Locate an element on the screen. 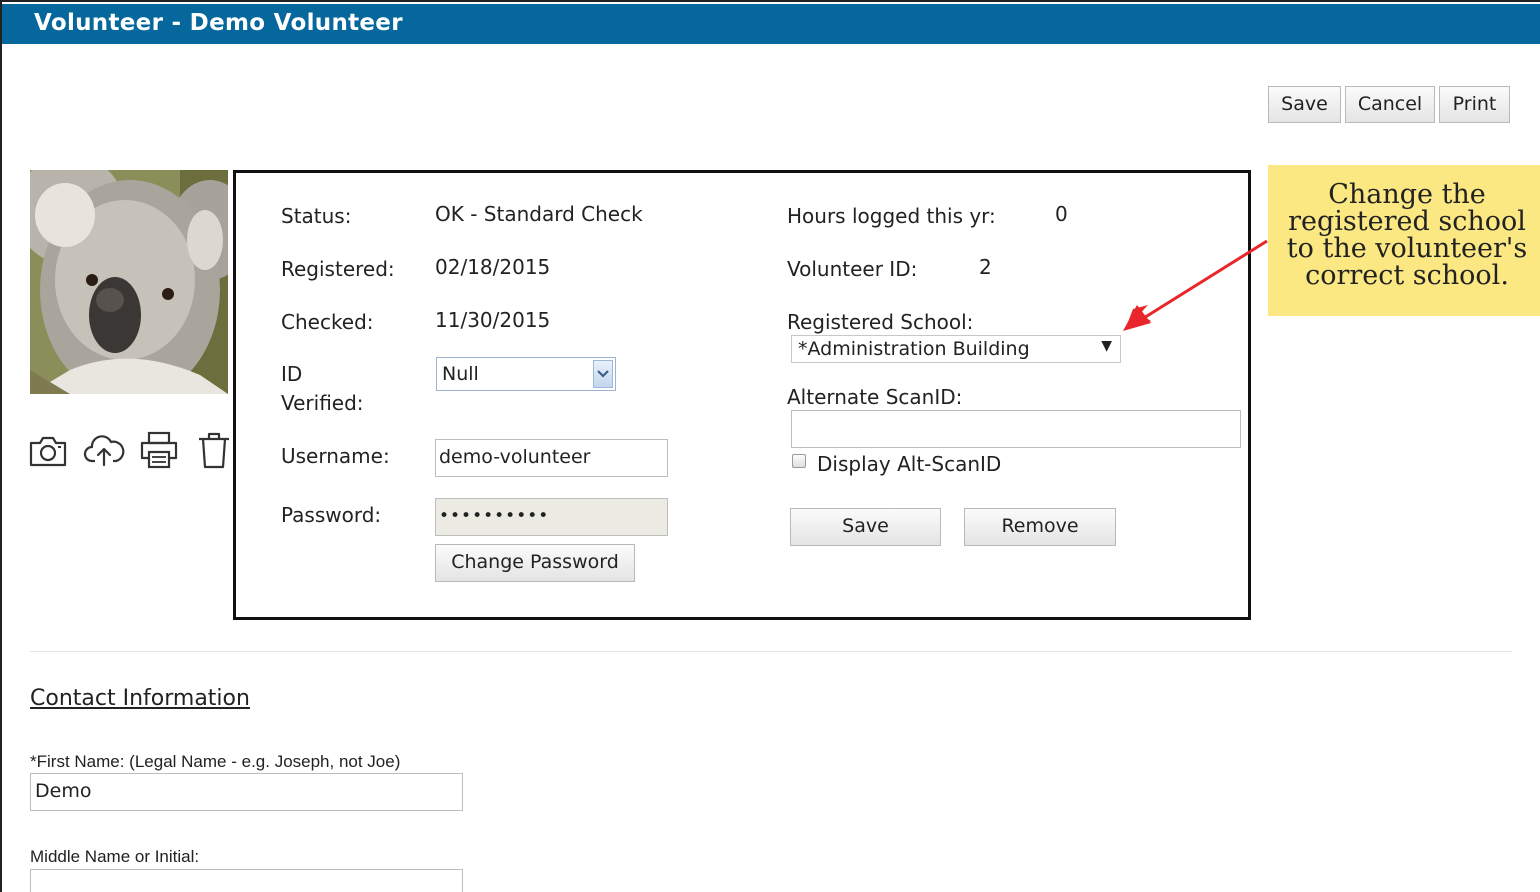 Image resolution: width=1540 pixels, height=892 pixels. registered-school-select: *Administration Building ▼ is located at coordinates (956, 349).